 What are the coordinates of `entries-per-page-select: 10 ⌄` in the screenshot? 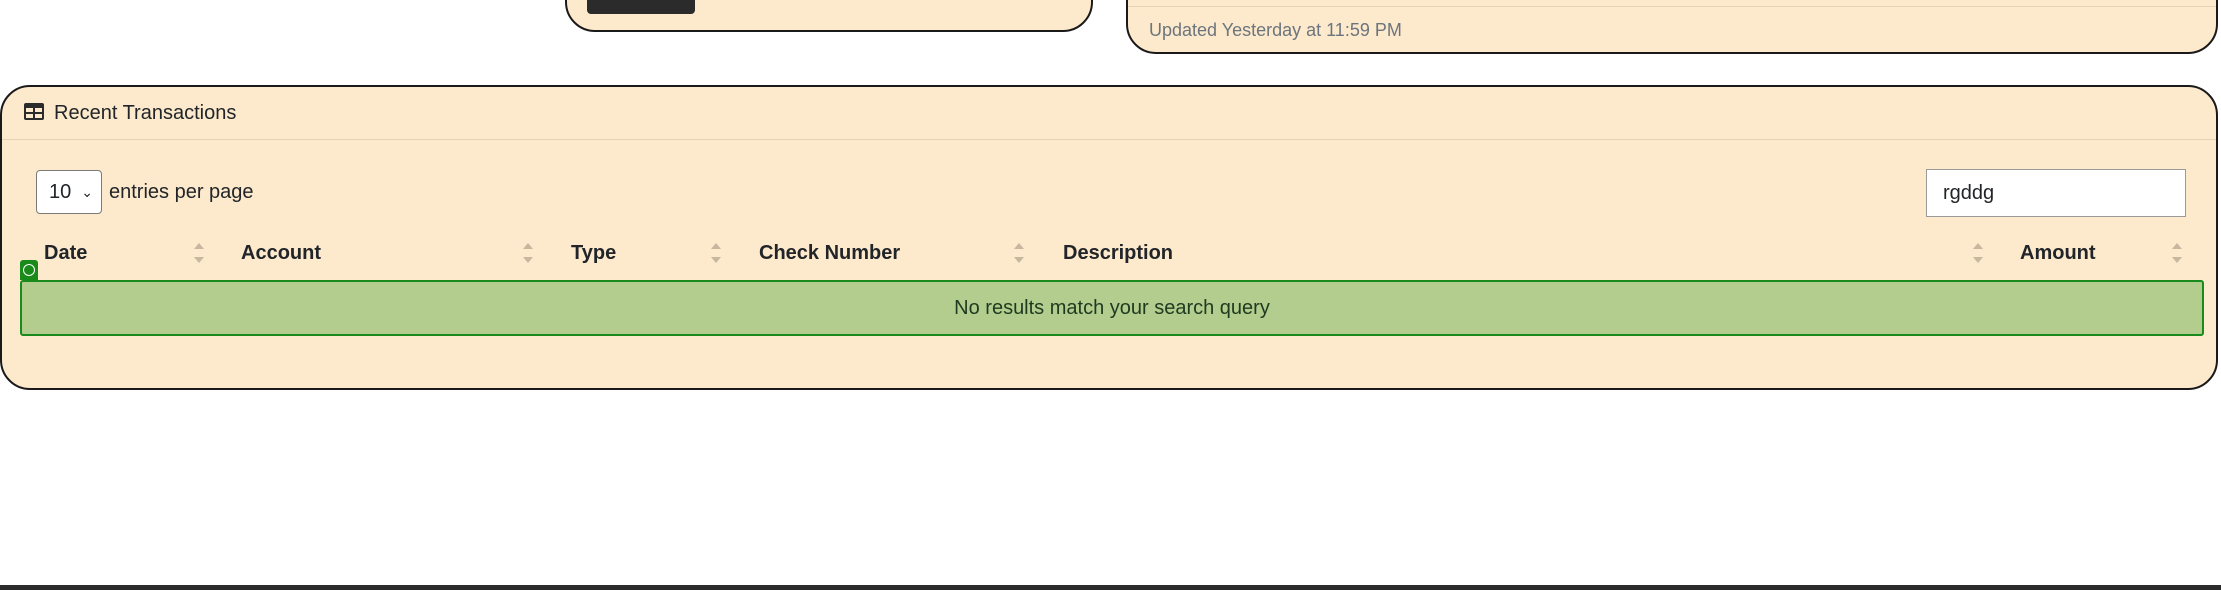 It's located at (69, 192).